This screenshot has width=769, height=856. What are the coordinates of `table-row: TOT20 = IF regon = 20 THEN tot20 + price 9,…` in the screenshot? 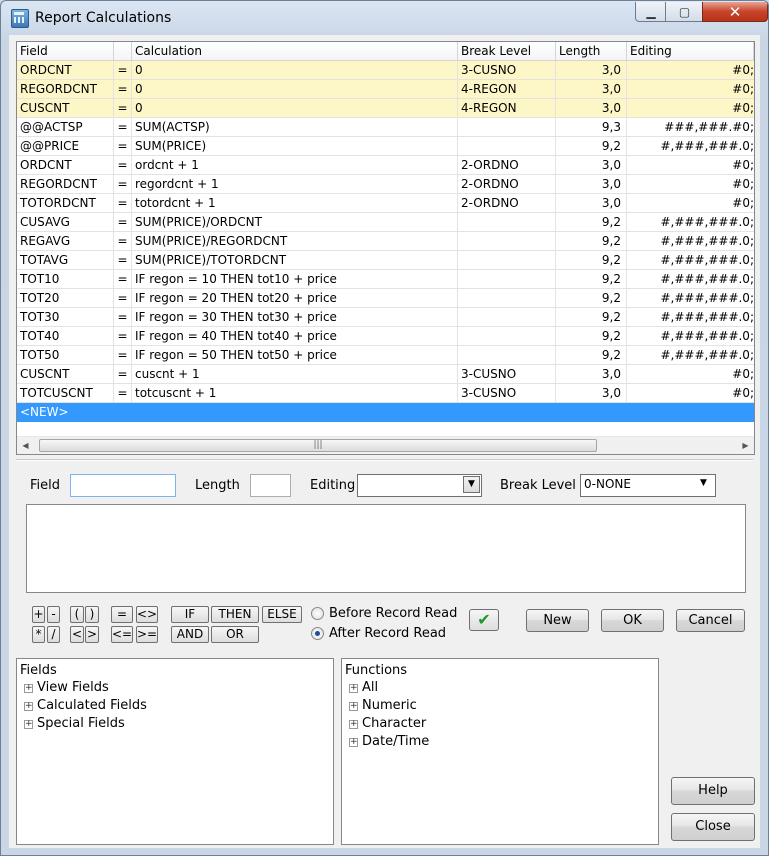 It's located at (385, 298).